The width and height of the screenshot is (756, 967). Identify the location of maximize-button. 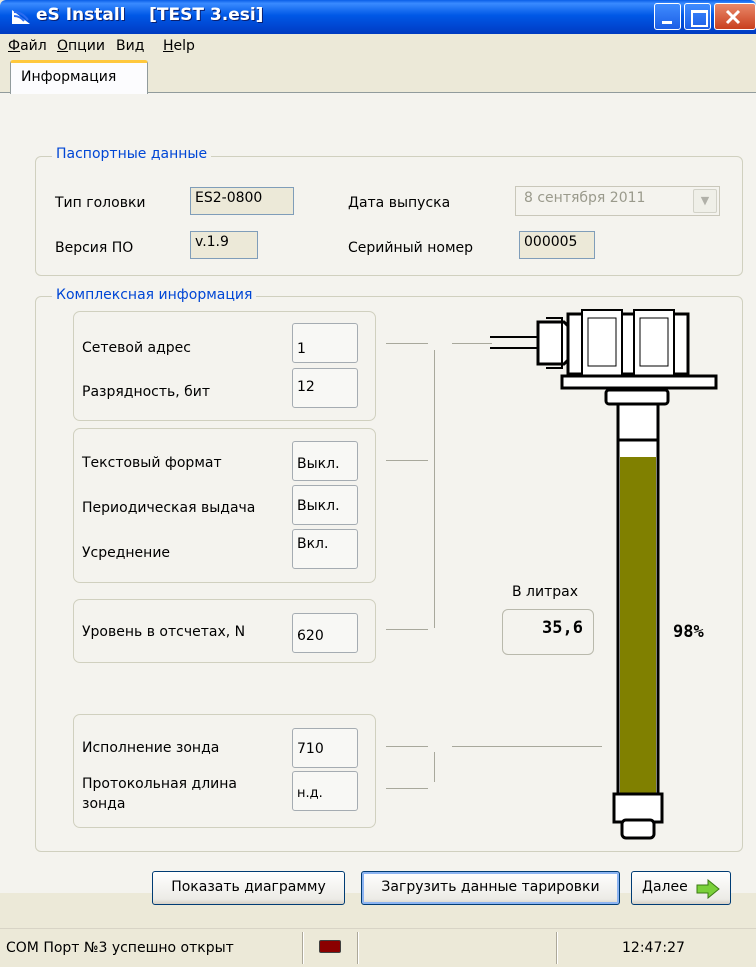
(697, 16).